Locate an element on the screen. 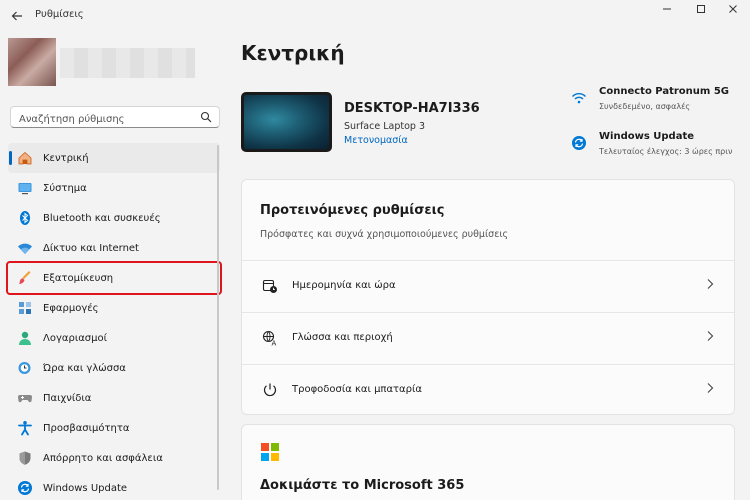 Image resolution: width=750 pixels, height=500 pixels. sidebar-item-time-language: Ώρα και γλώσσα is located at coordinates (114, 368).